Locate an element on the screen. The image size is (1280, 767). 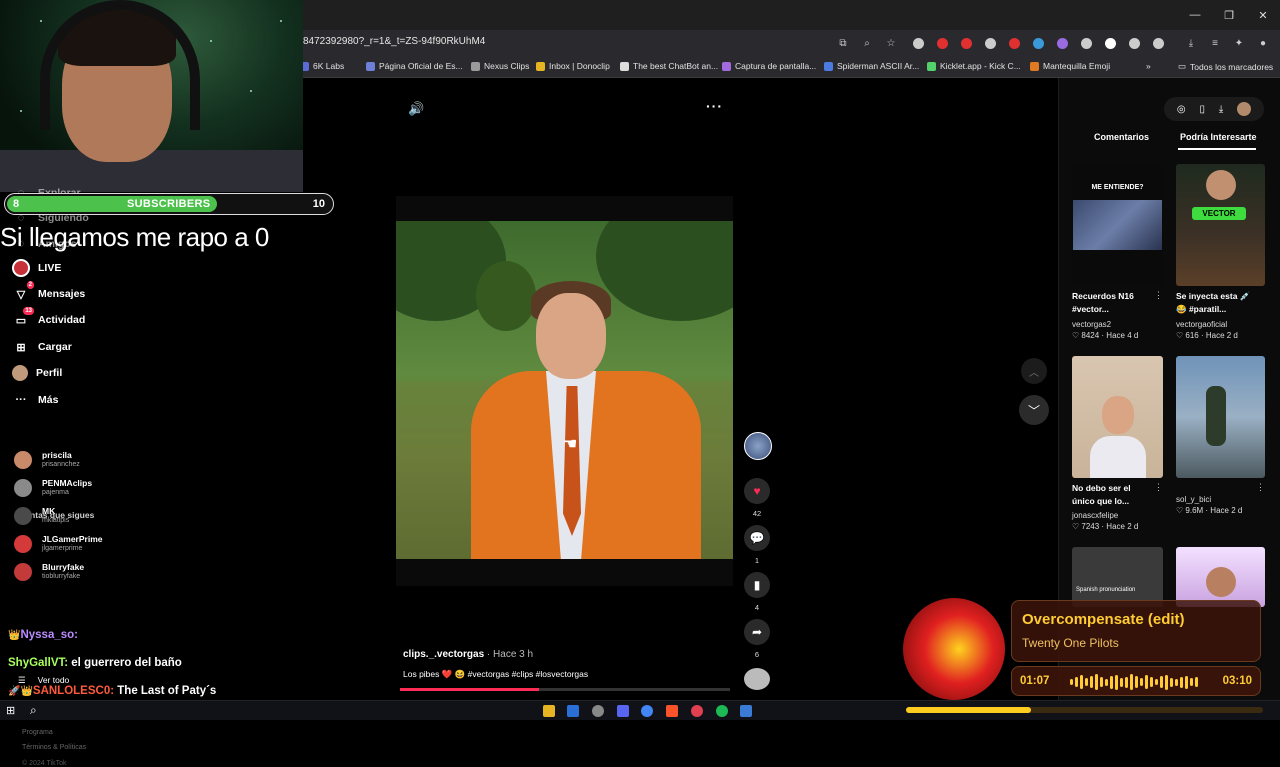
close-icon: ✕ is located at coordinates (1263, 15).